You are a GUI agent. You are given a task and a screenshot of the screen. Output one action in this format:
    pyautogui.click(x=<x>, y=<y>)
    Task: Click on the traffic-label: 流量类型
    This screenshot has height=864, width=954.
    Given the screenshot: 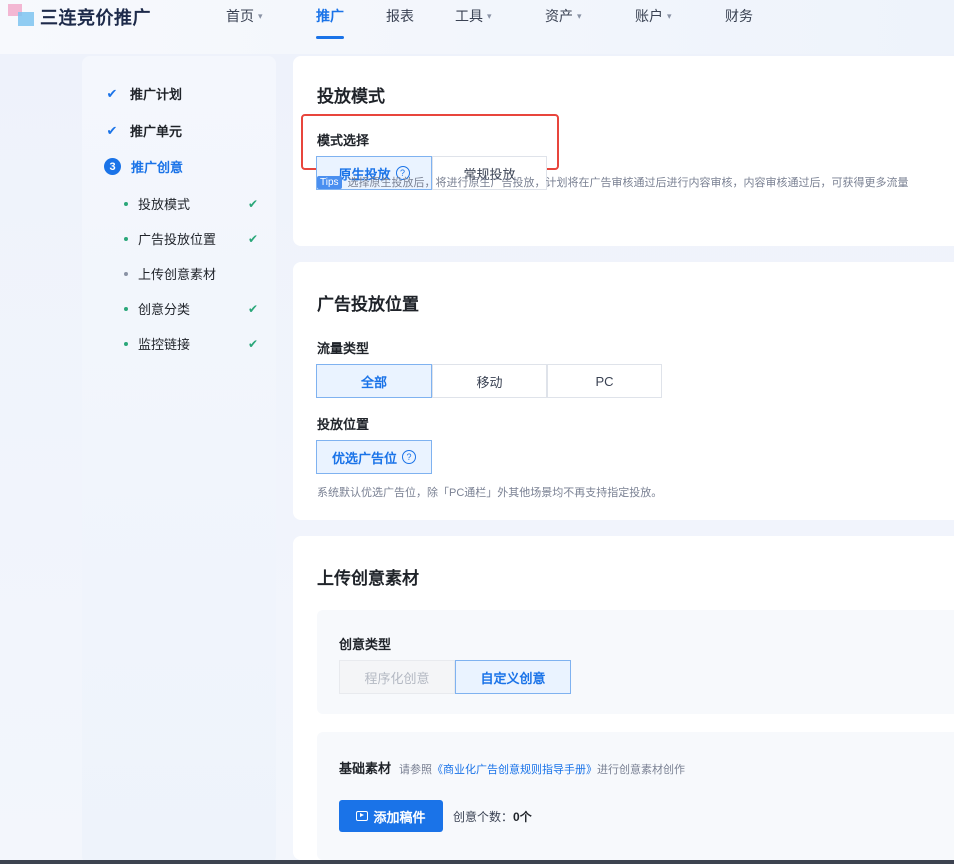 What is the action you would take?
    pyautogui.click(x=343, y=348)
    